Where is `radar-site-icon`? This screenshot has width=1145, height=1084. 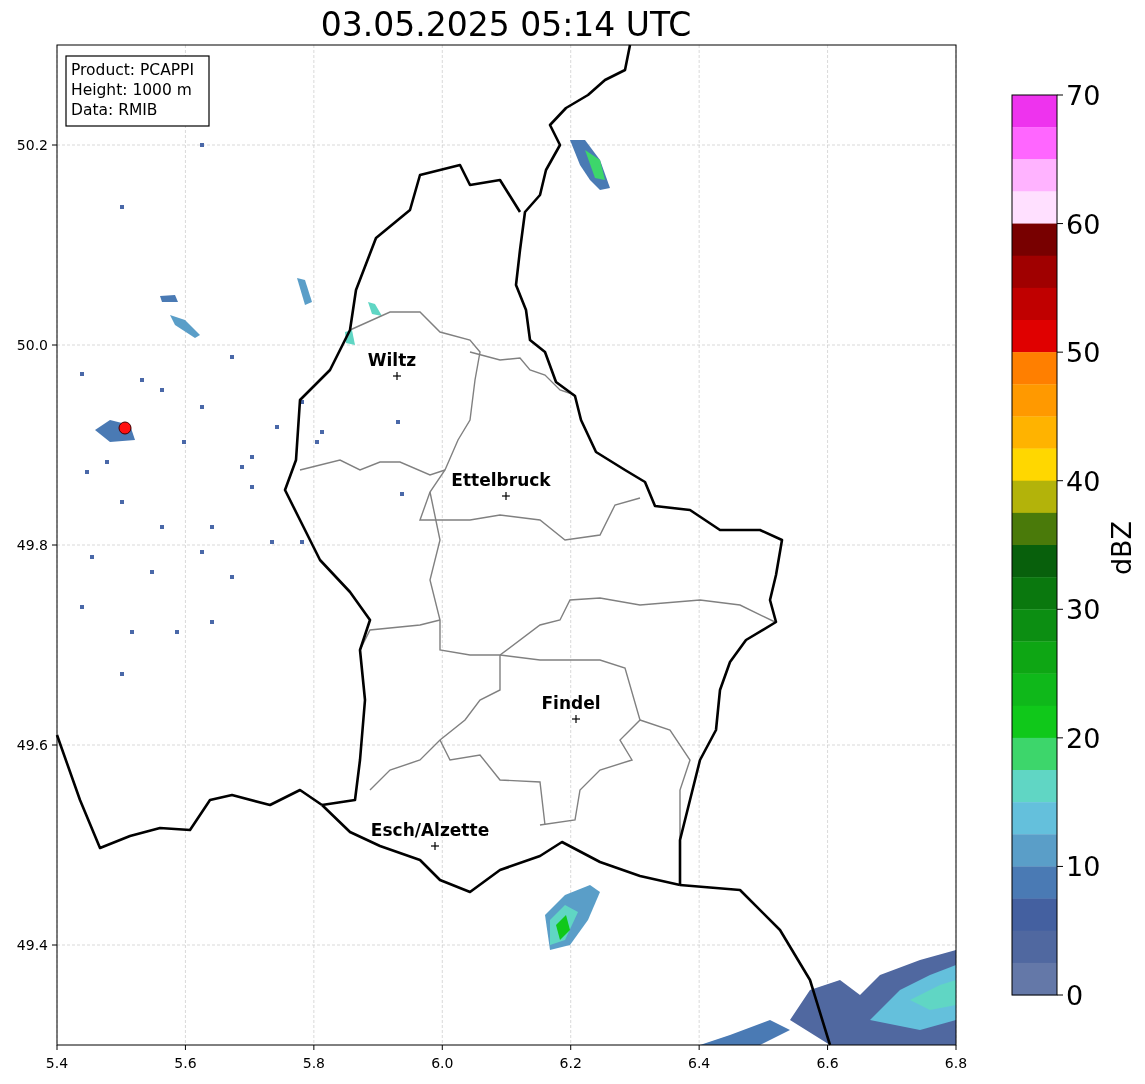
radar-site-icon is located at coordinates (125, 428).